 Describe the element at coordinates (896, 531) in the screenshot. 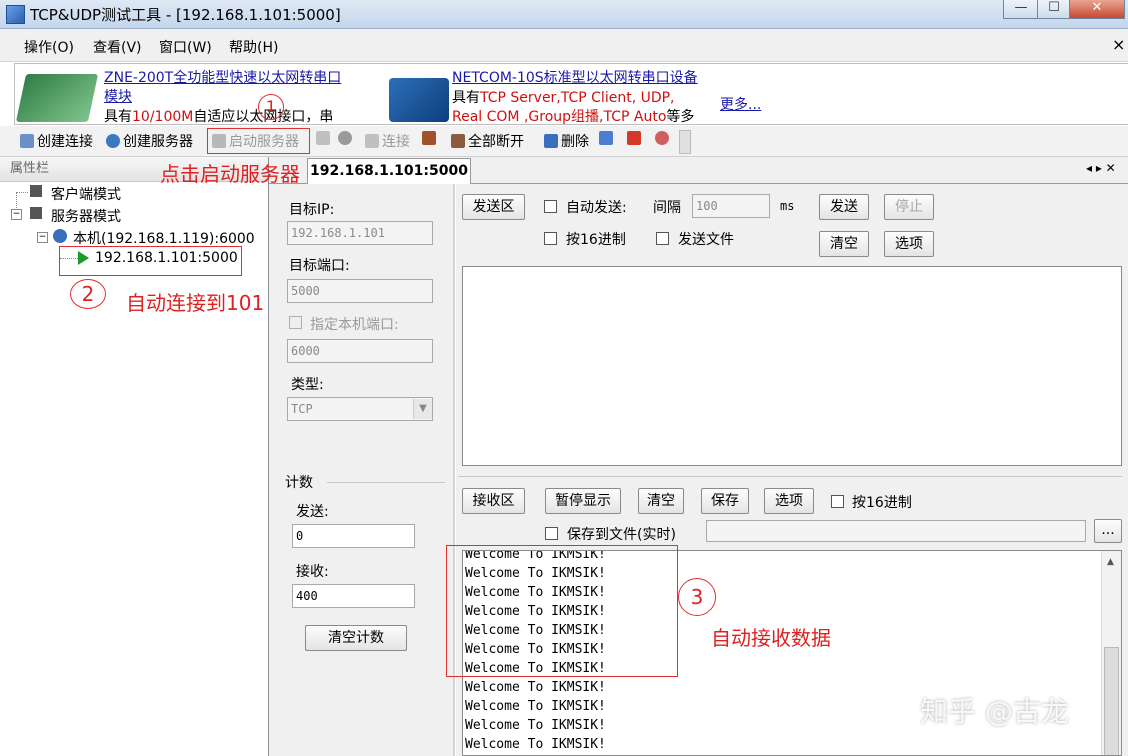

I see `save-path-field` at that location.